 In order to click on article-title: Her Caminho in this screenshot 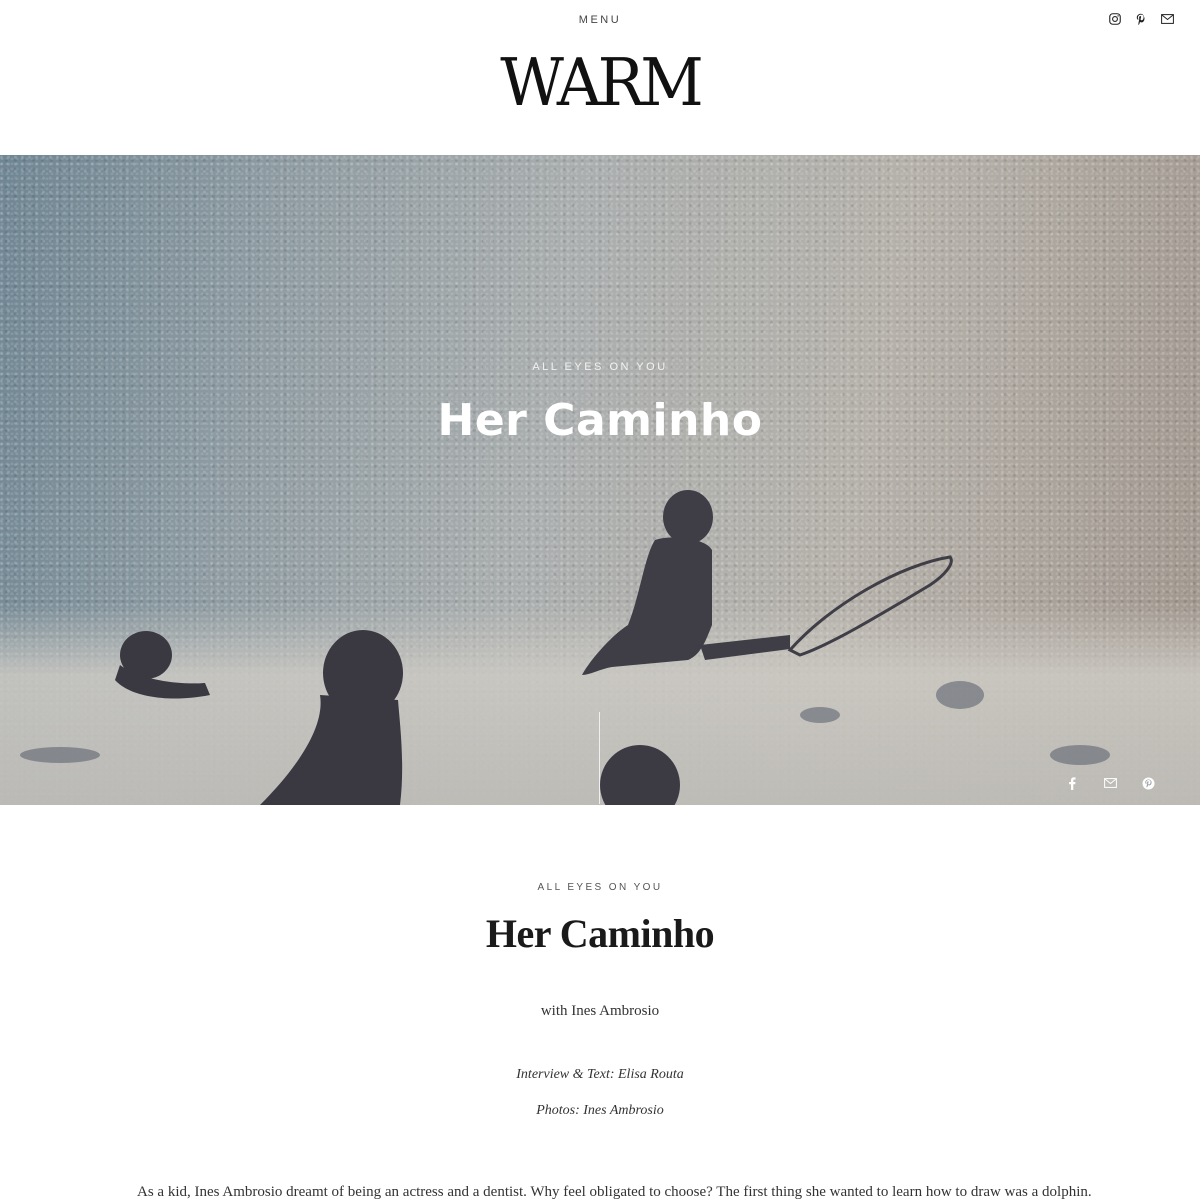, I will do `click(600, 933)`.